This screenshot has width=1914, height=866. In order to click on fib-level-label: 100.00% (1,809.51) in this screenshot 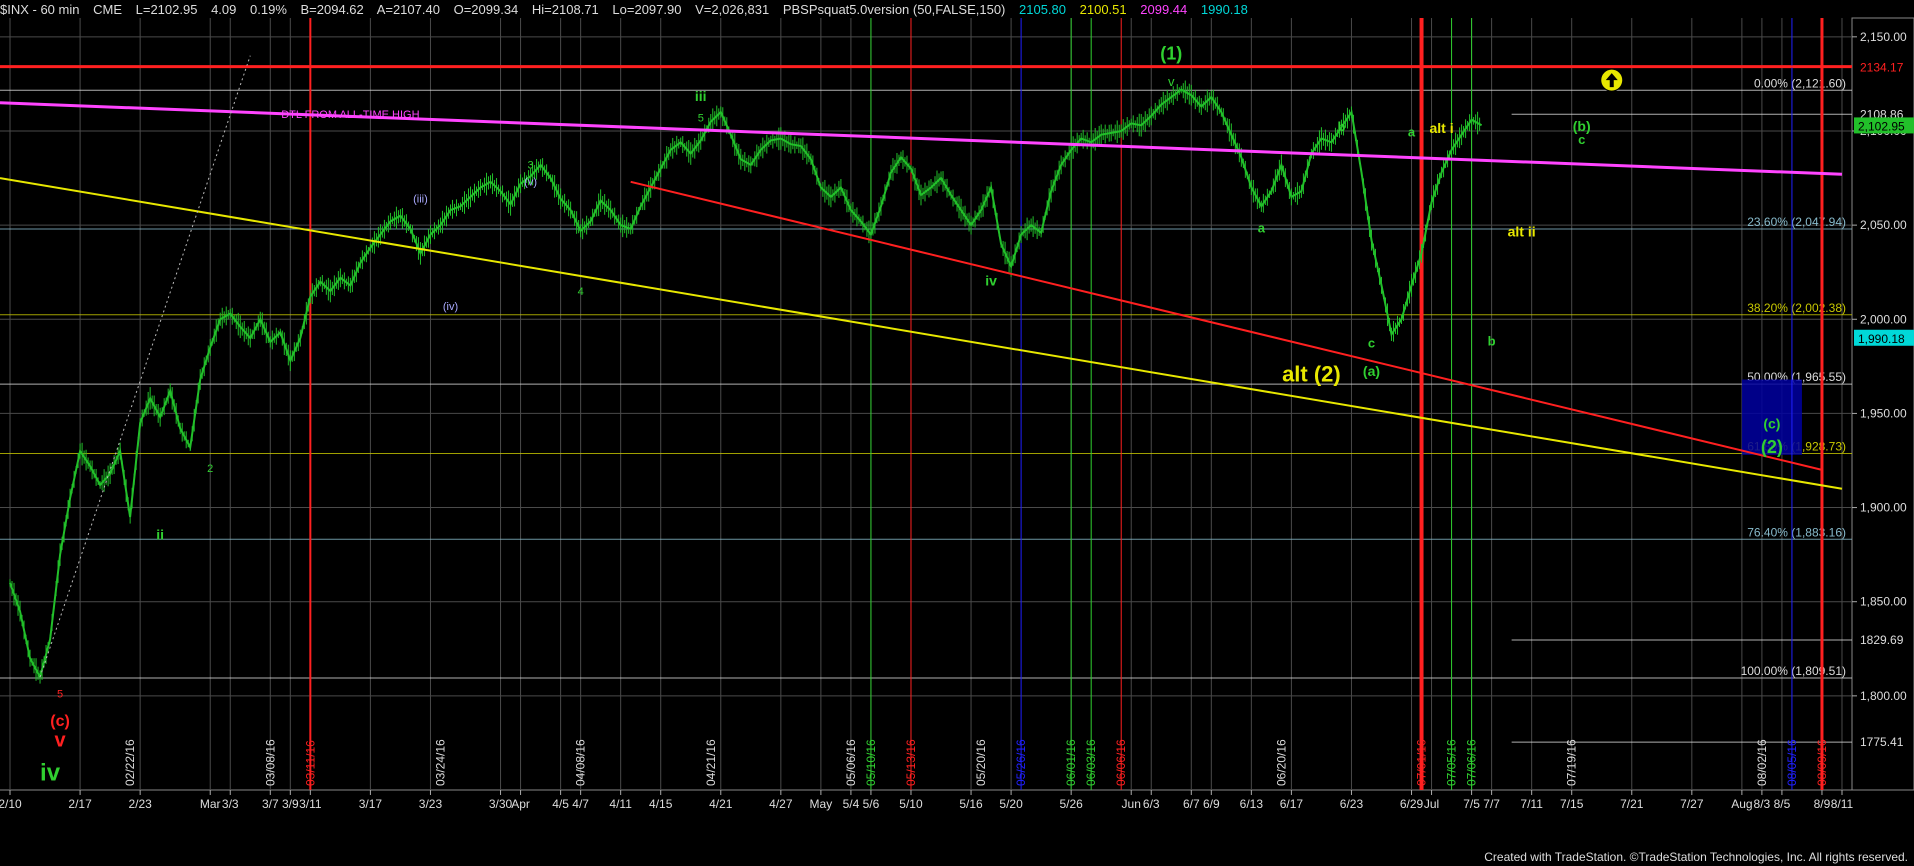, I will do `click(1793, 671)`.